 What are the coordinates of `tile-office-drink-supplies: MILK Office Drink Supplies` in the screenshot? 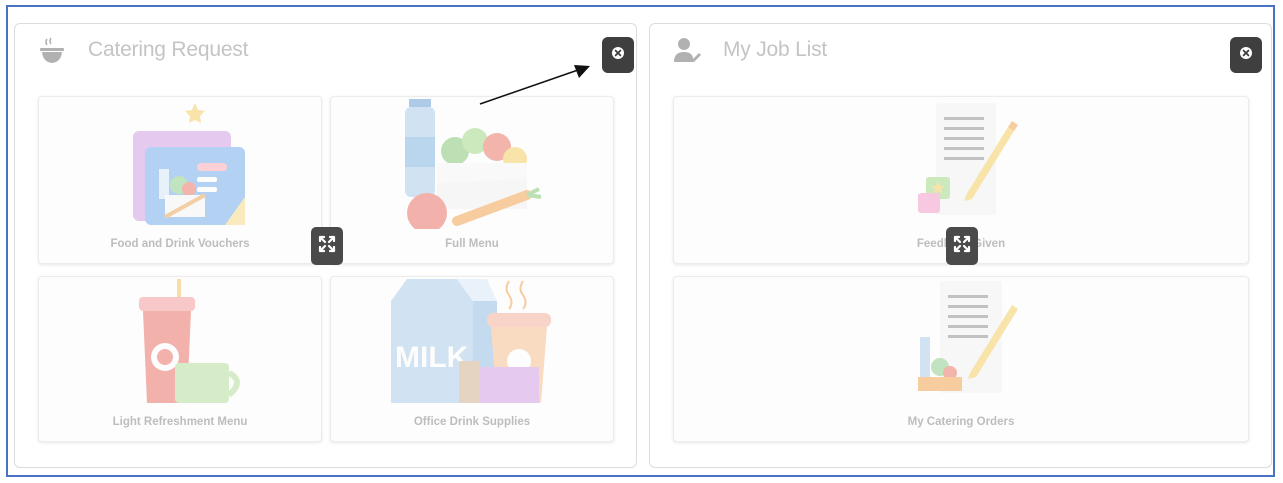 It's located at (472, 359).